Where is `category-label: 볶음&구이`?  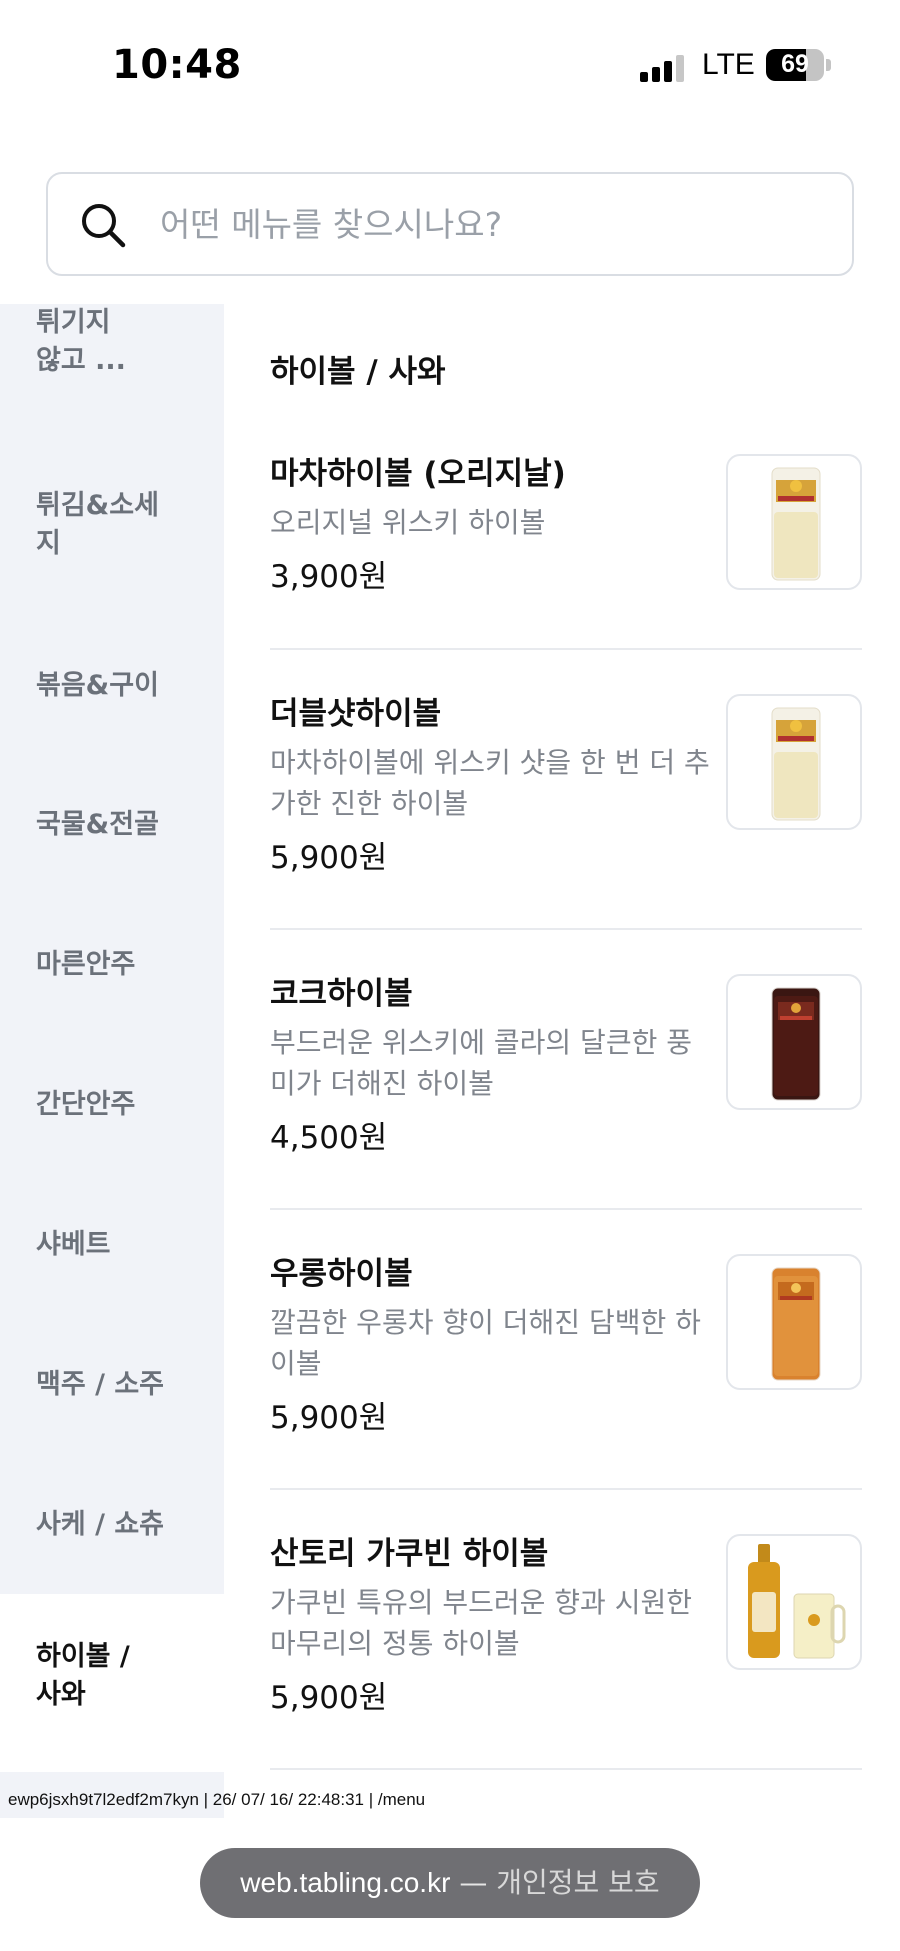
category-label: 볶음&구이 is located at coordinates (97, 685).